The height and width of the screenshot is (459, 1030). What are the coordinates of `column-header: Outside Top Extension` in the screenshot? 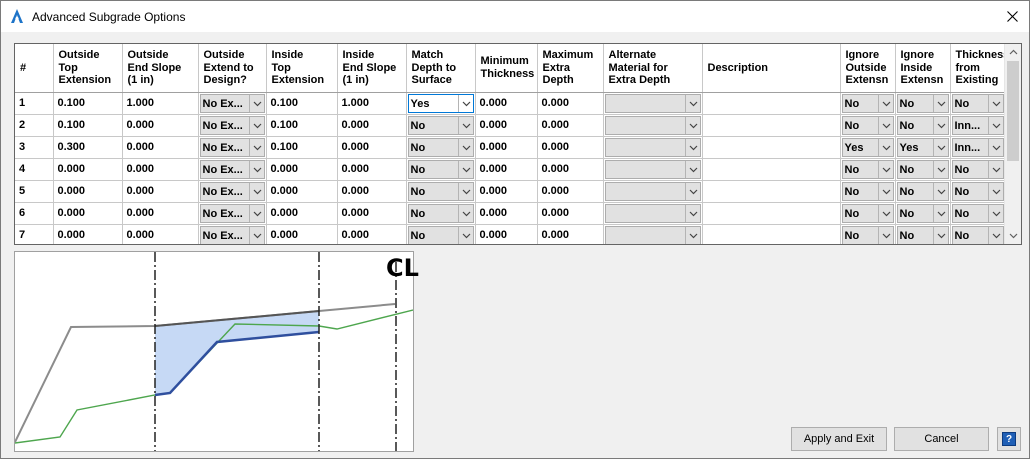 It's located at (88, 68).